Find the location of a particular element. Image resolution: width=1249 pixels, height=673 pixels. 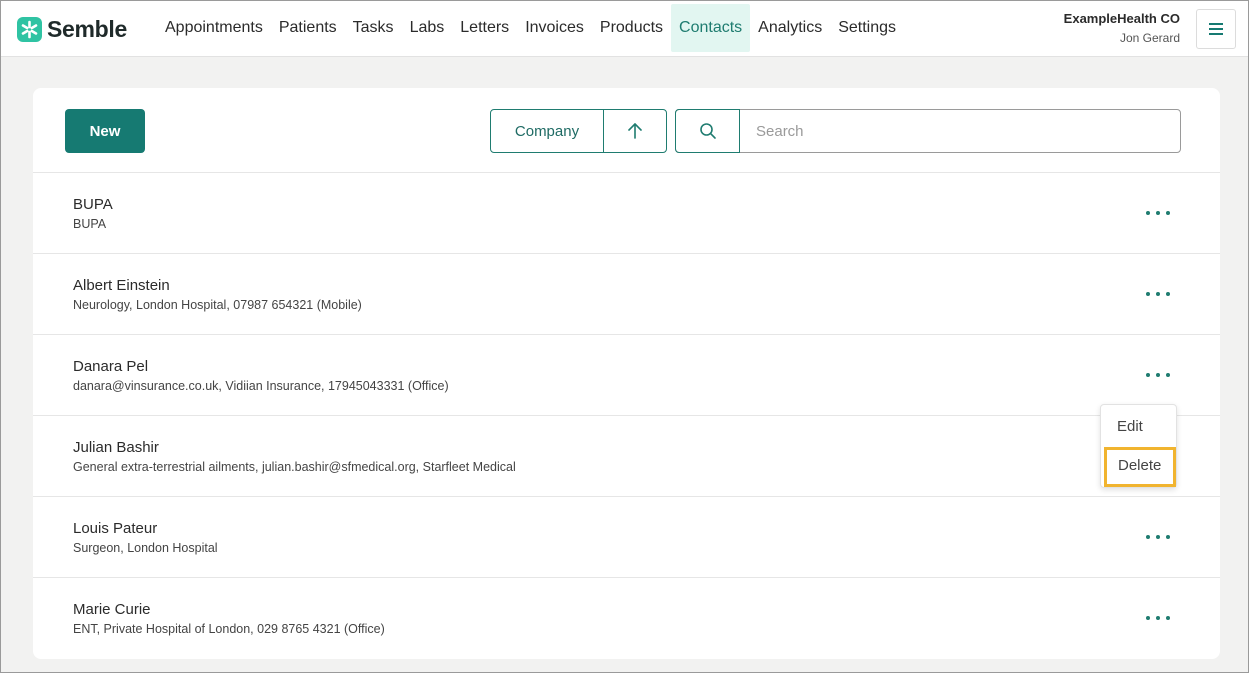

contact-name: Marie Curie is located at coordinates (112, 609).